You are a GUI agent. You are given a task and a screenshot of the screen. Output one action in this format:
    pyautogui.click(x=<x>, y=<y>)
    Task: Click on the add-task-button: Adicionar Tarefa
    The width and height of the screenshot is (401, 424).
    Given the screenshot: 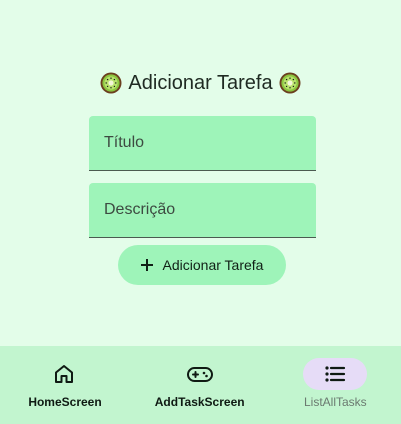 What is the action you would take?
    pyautogui.click(x=202, y=265)
    